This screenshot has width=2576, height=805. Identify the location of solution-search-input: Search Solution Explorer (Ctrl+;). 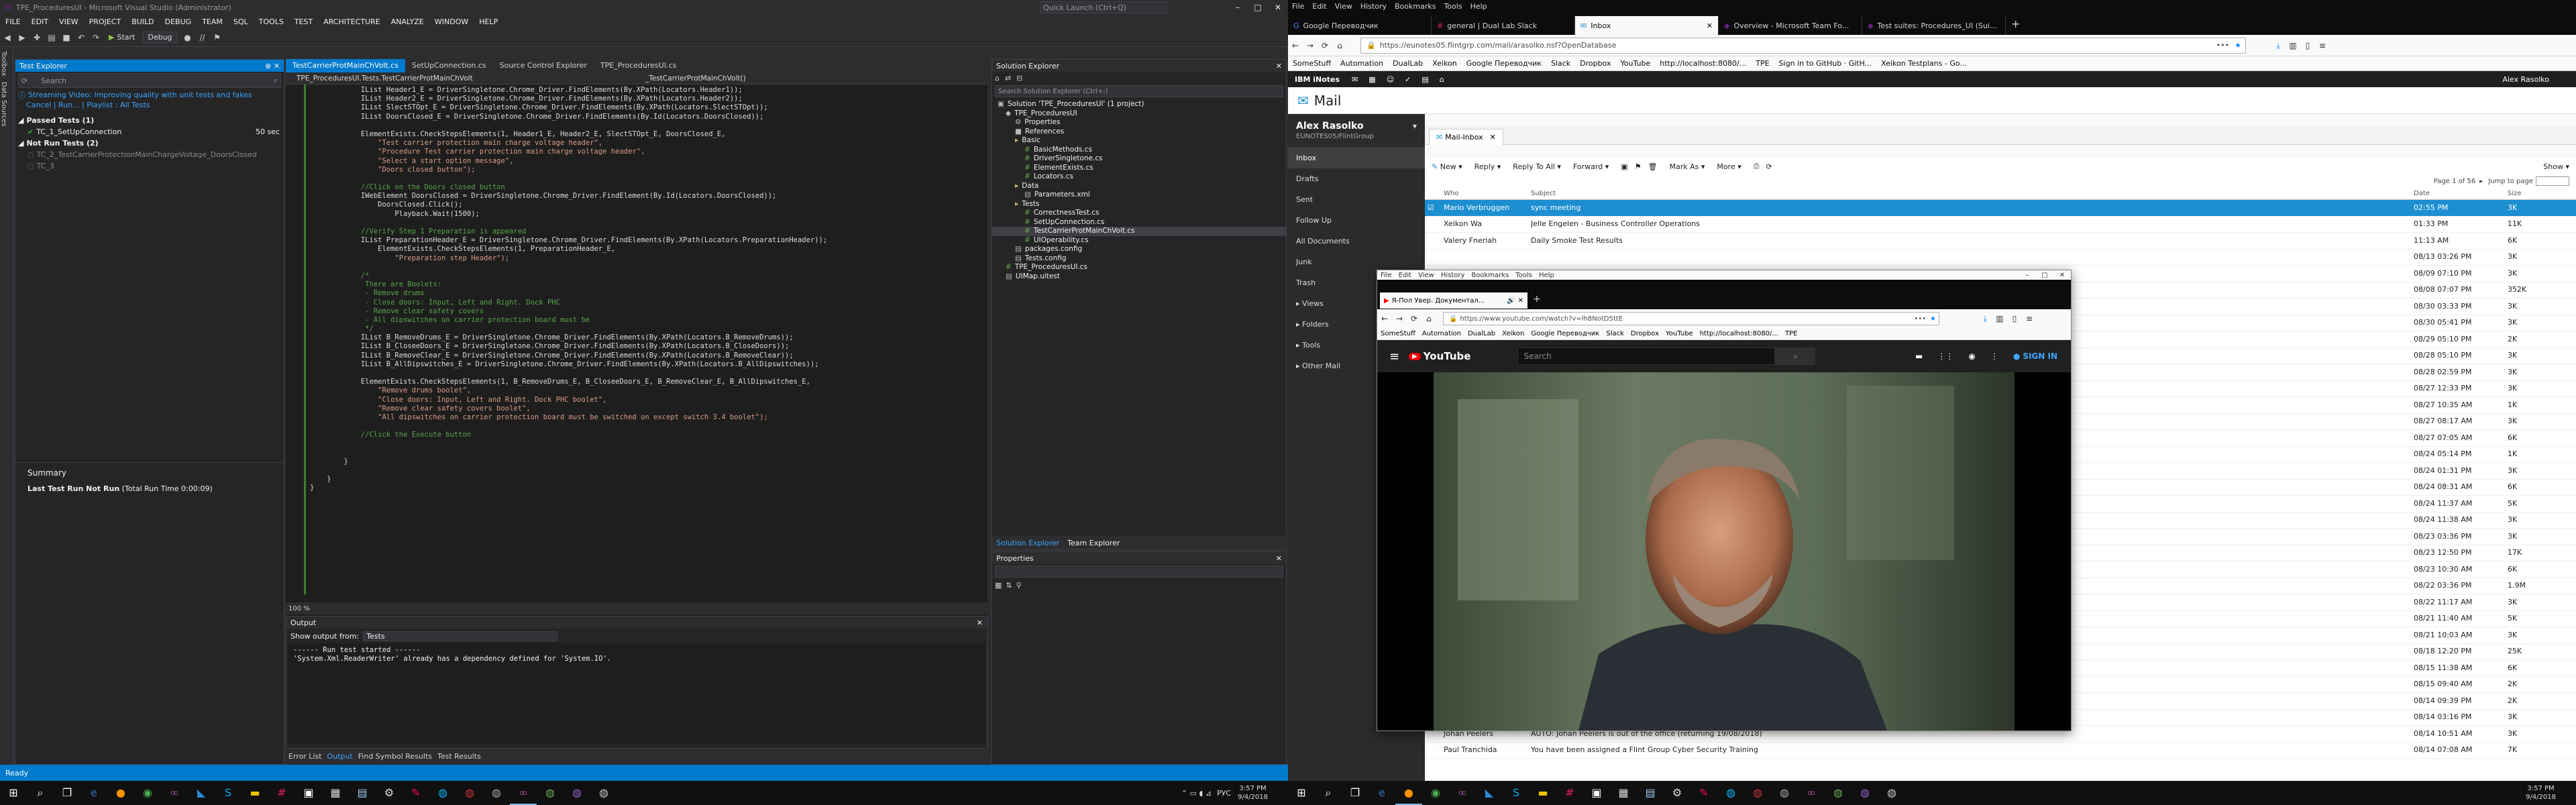
(1139, 91).